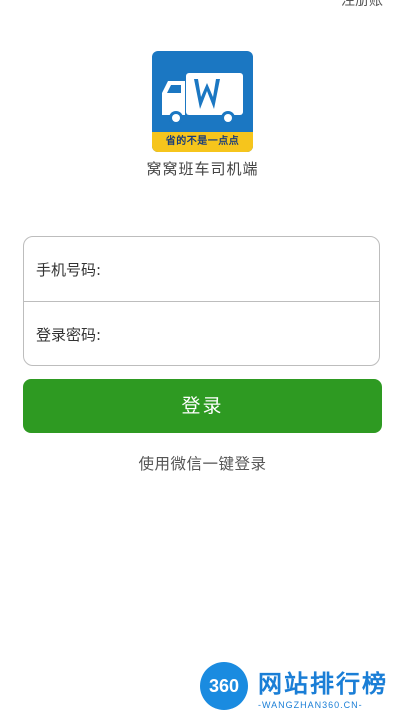 The width and height of the screenshot is (405, 720). Describe the element at coordinates (69, 334) in the screenshot. I see `password-label: 登录密码:` at that location.